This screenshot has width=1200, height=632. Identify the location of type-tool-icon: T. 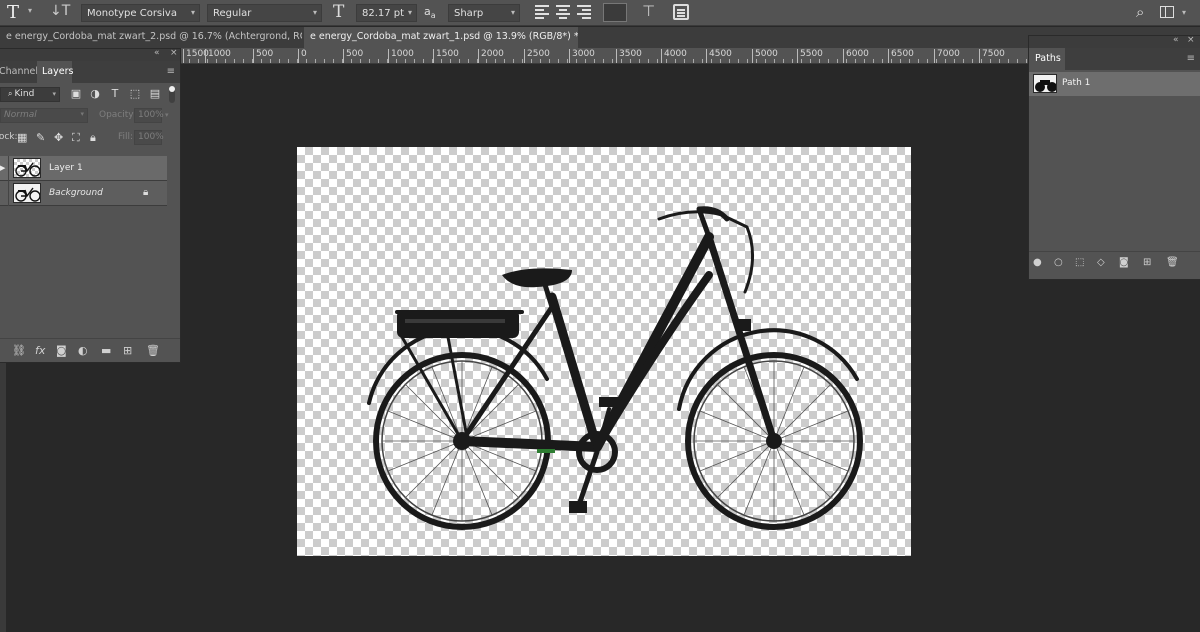
(13, 12).